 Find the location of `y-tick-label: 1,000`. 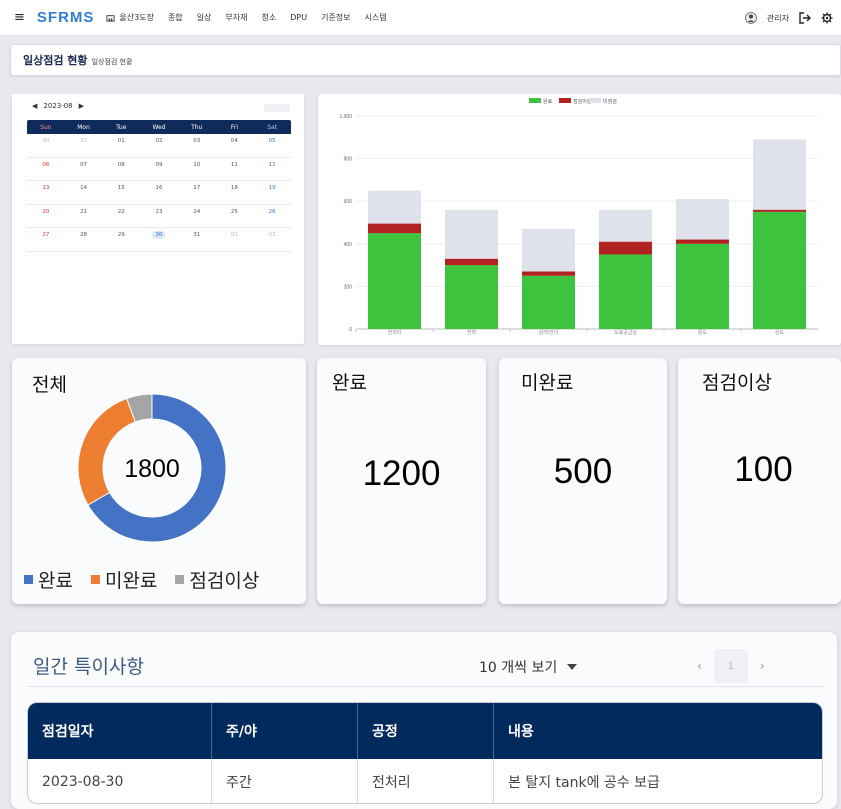

y-tick-label: 1,000 is located at coordinates (345, 117).